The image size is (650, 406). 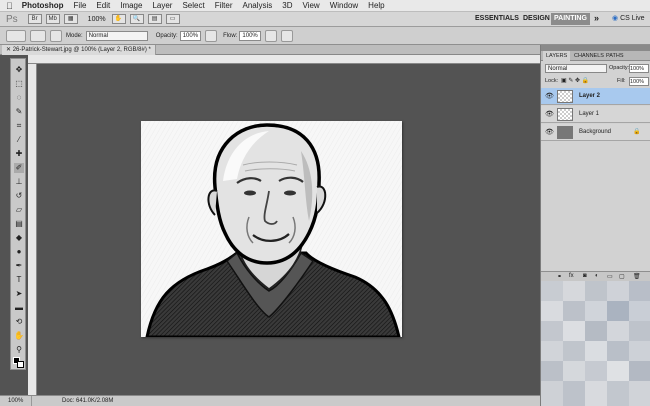 What do you see at coordinates (136, 19) in the screenshot?
I see `zoom-view-icon: 🔍` at bounding box center [136, 19].